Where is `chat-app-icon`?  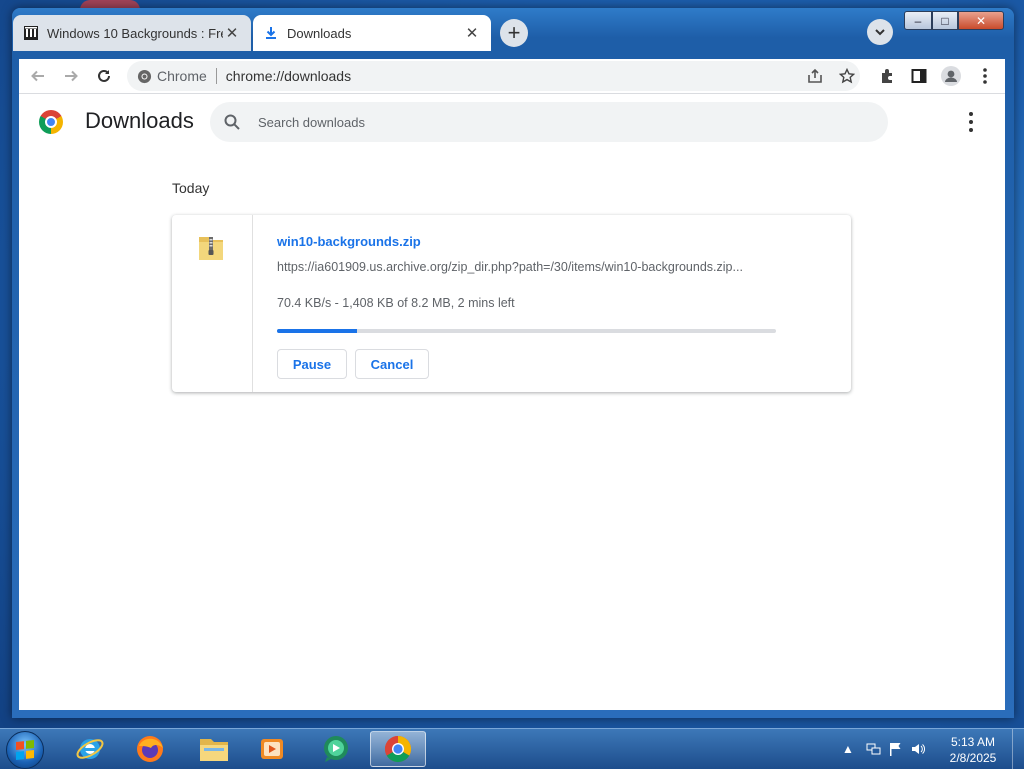 chat-app-icon is located at coordinates (336, 749).